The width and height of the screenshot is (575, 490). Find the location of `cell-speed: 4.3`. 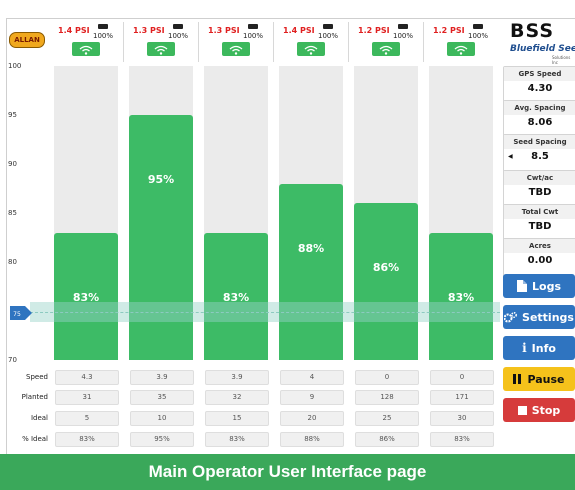

cell-speed: 4.3 is located at coordinates (87, 377).